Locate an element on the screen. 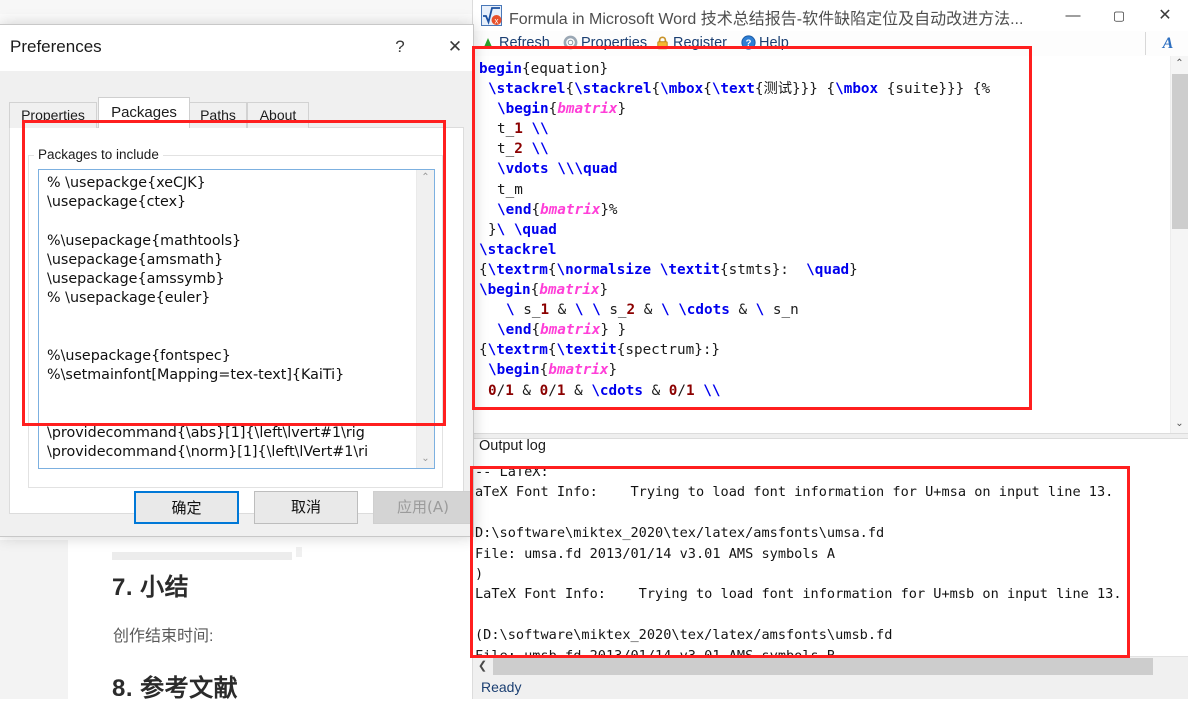 Image resolution: width=1188 pixels, height=703 pixels. doc-heading-8: 8. 参考文献 is located at coordinates (175, 688).